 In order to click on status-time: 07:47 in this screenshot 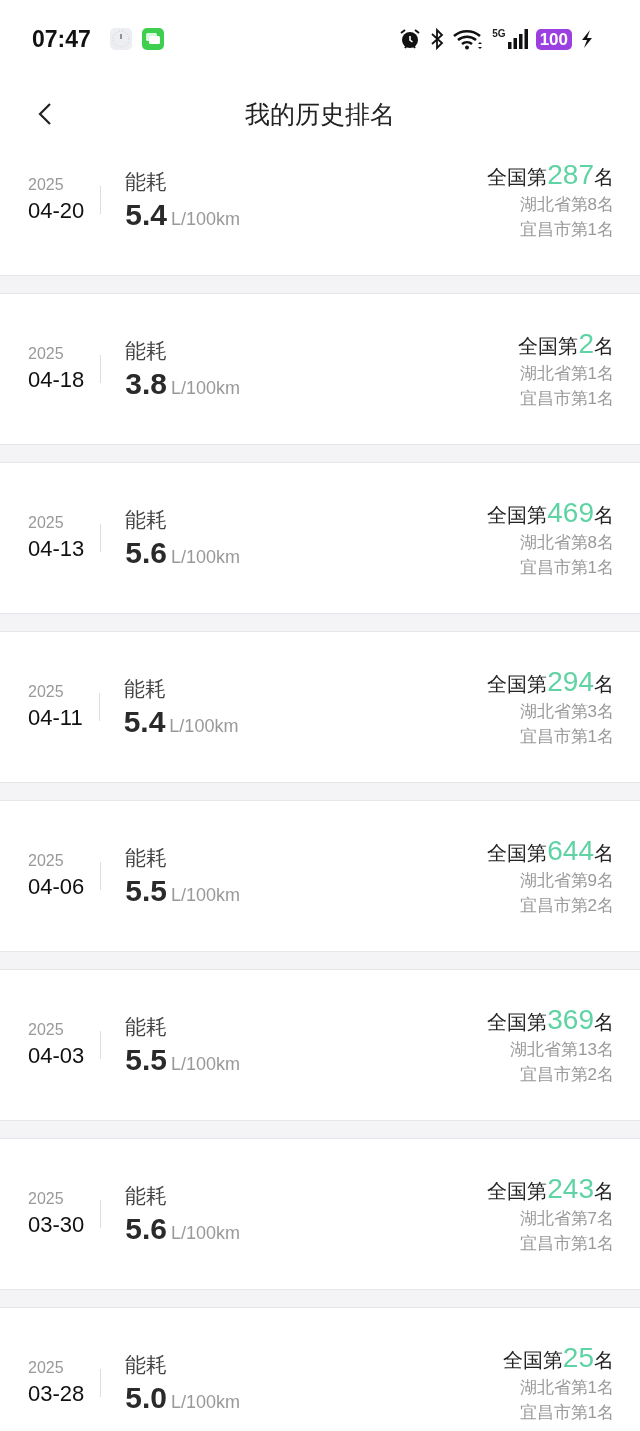, I will do `click(61, 39)`.